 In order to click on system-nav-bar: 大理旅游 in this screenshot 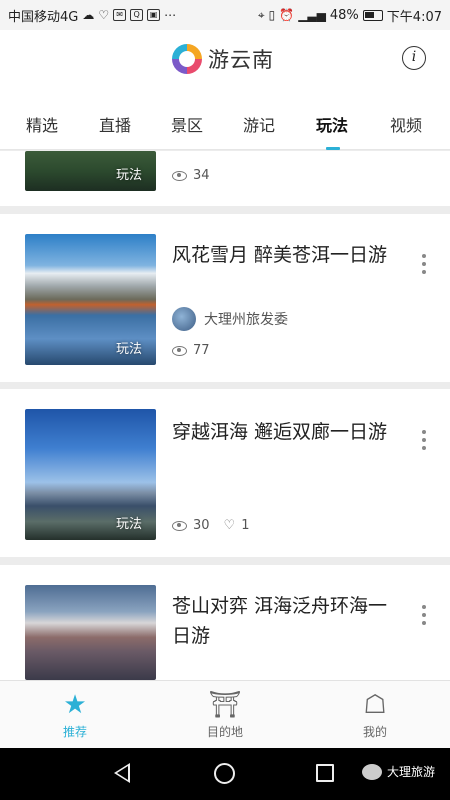, I will do `click(225, 774)`.